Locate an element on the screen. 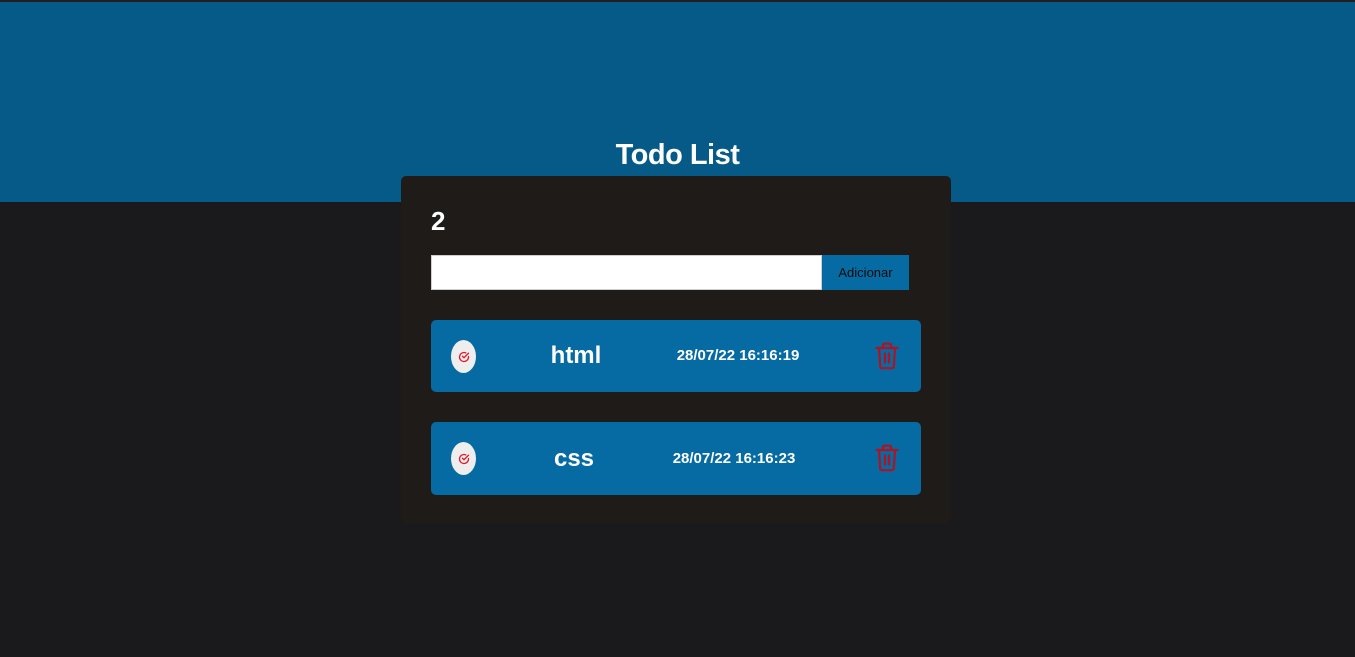 The width and height of the screenshot is (1355, 657). page-title: Todo List is located at coordinates (677, 155).